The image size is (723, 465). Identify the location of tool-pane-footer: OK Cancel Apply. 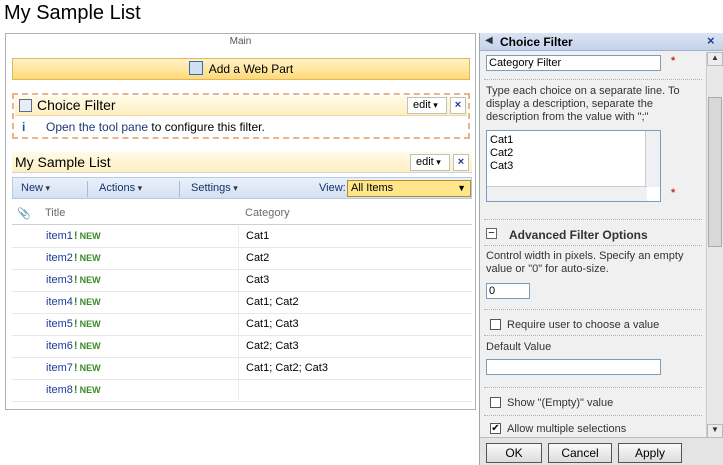
(601, 451).